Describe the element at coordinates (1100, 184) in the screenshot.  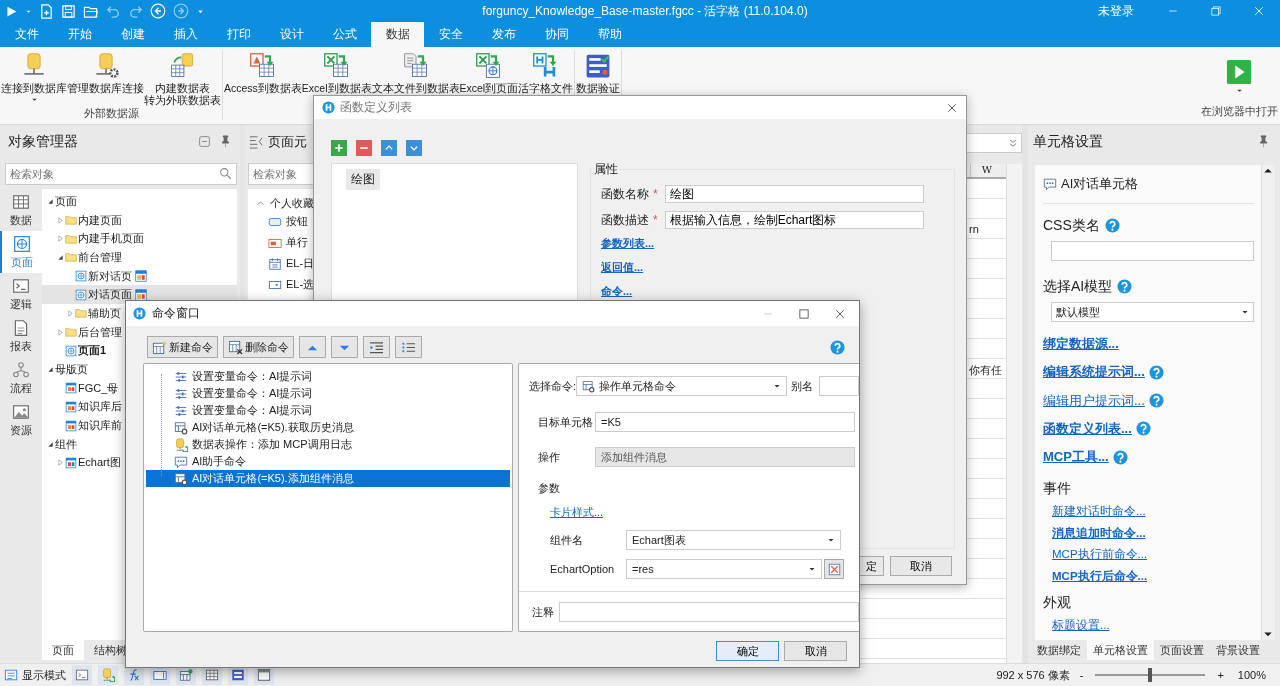
I see `cell-type-label: AI对话单元格` at that location.